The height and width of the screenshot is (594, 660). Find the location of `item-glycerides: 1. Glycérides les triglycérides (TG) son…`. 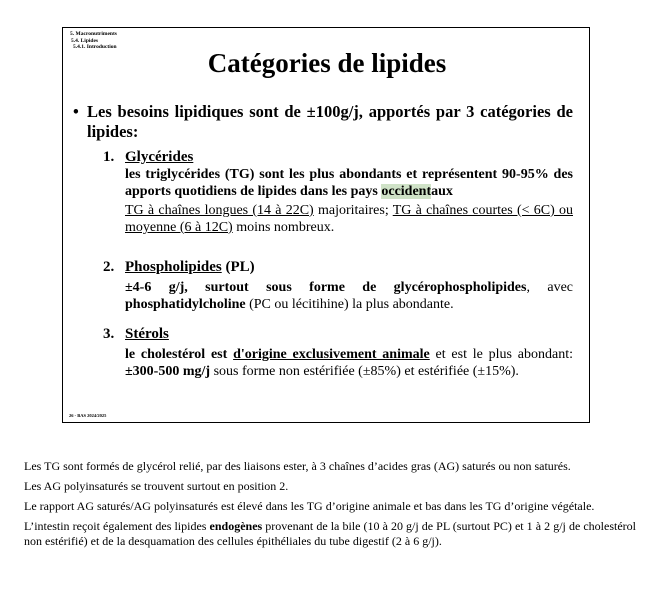

item-glycerides: 1. Glycérides les triglycérides (TG) son… is located at coordinates (338, 192).